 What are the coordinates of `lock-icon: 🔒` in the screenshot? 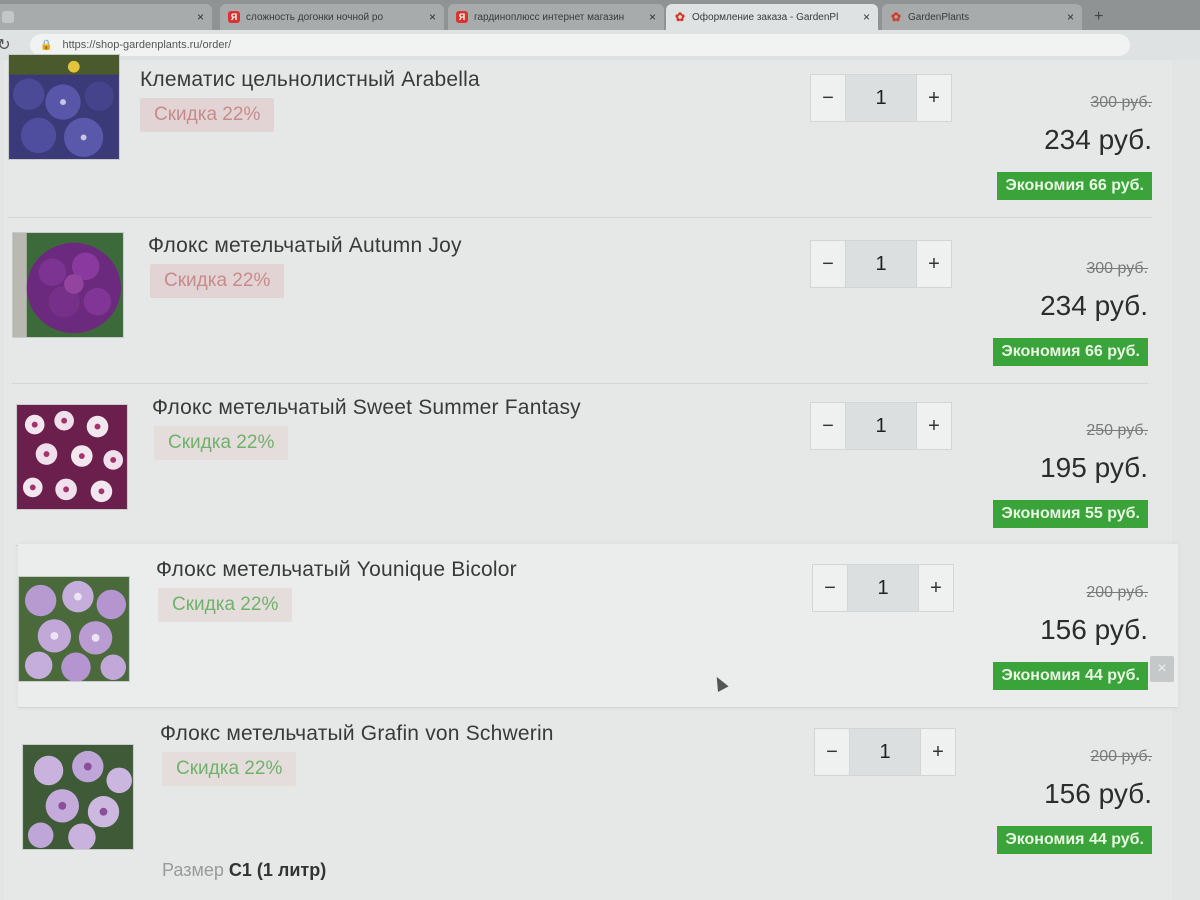 It's located at (46, 45).